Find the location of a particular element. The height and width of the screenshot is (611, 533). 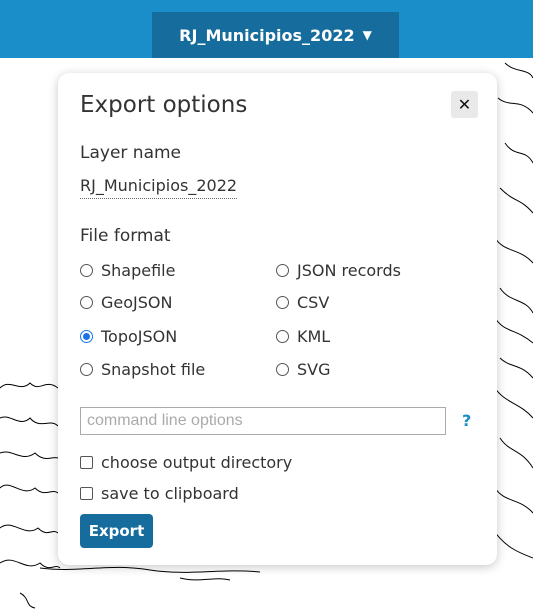

close-button: ✕ is located at coordinates (464, 104).